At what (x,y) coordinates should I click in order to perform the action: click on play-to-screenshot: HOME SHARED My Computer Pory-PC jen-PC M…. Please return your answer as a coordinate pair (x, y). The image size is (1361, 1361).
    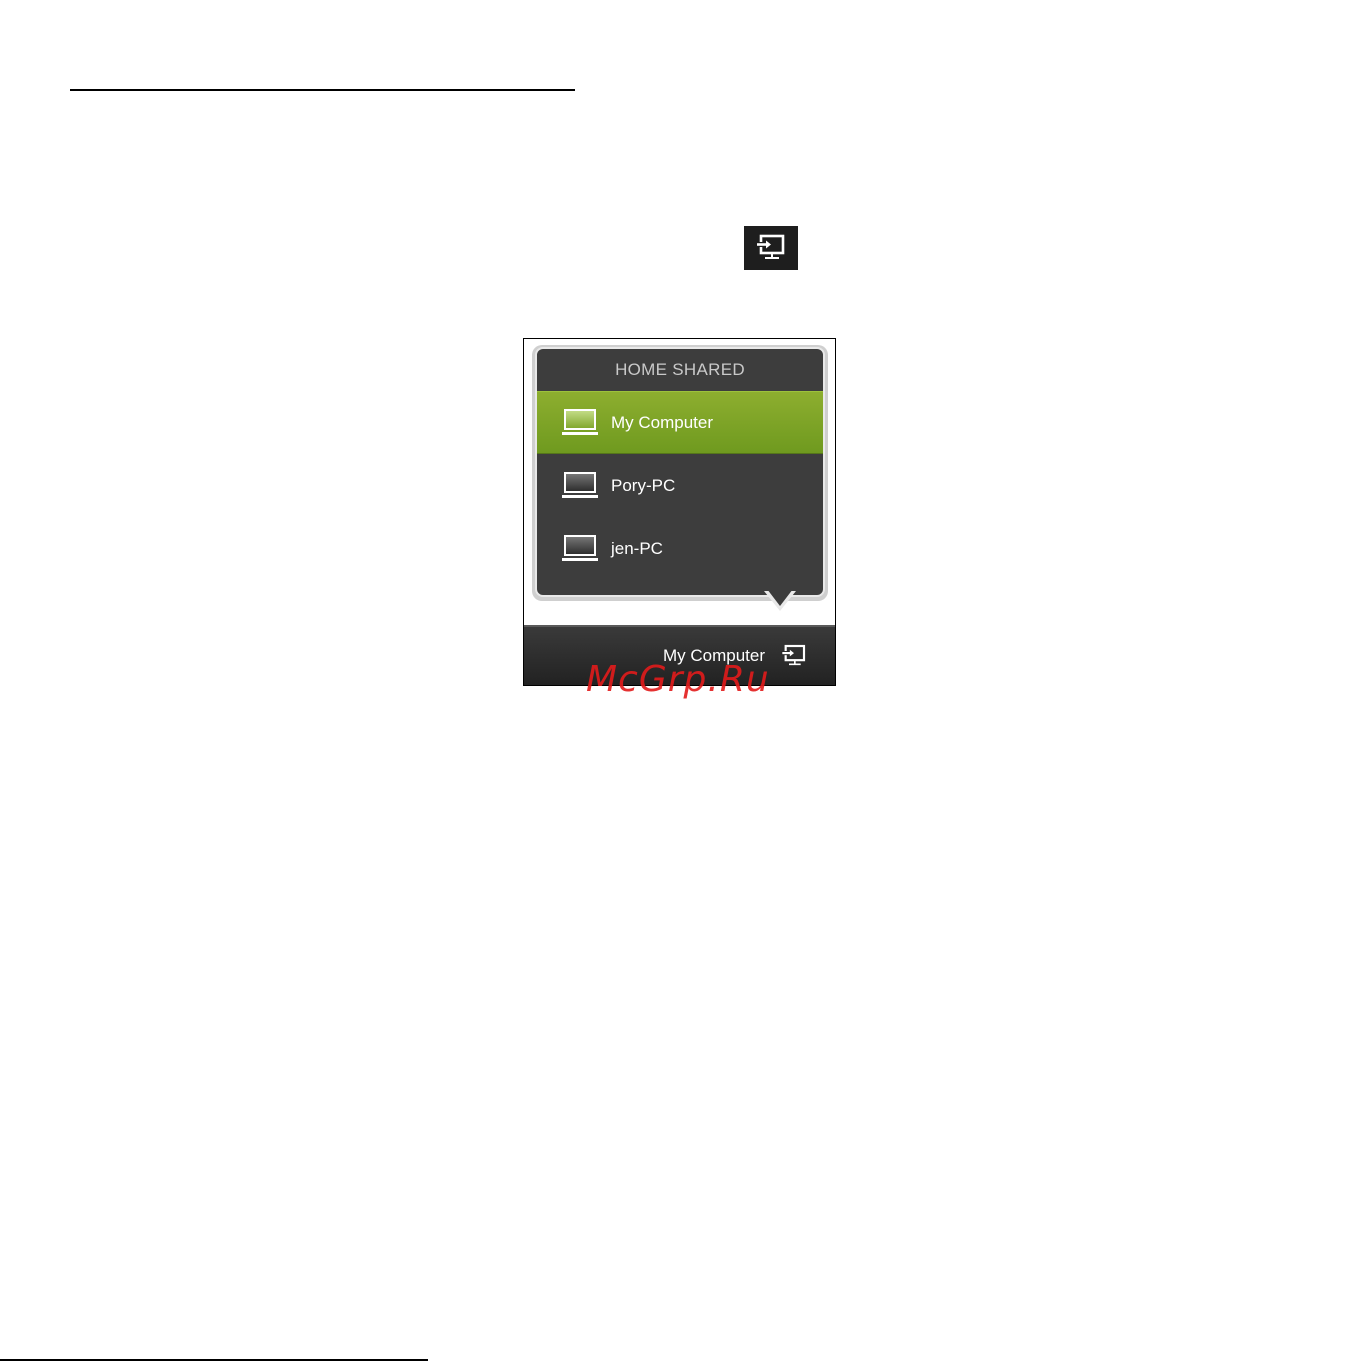
    Looking at the image, I should click on (679, 512).